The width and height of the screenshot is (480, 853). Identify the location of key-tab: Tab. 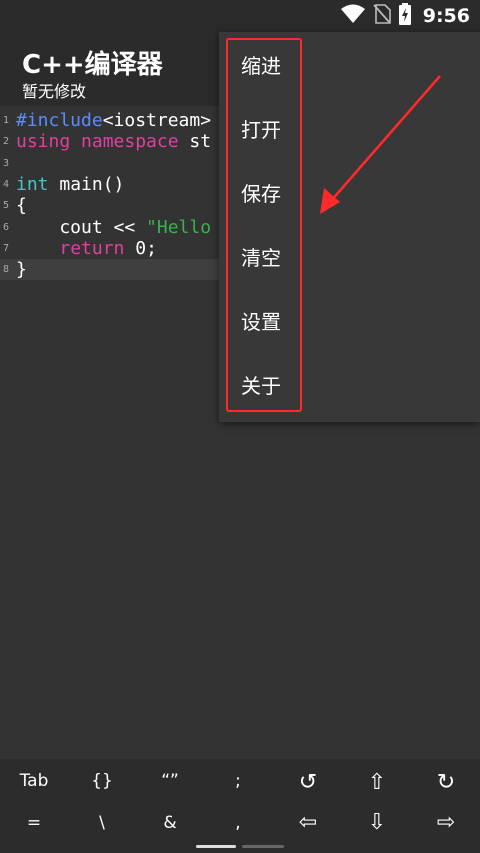
(34, 781).